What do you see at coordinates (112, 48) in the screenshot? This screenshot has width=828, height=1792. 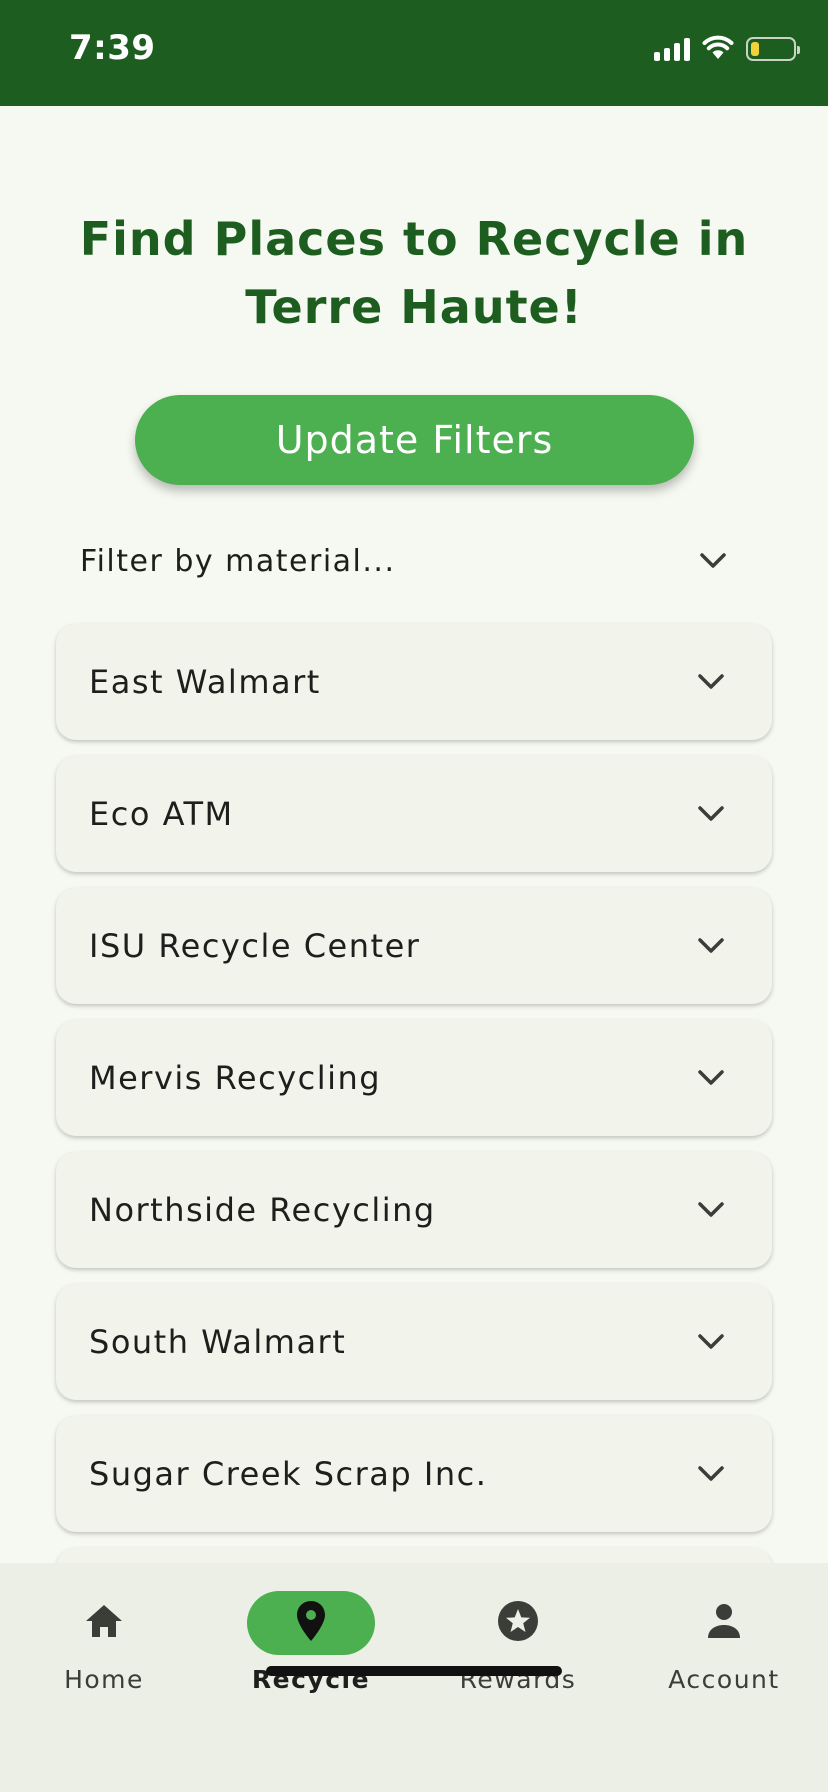 I see `status-time: 7:39` at bounding box center [112, 48].